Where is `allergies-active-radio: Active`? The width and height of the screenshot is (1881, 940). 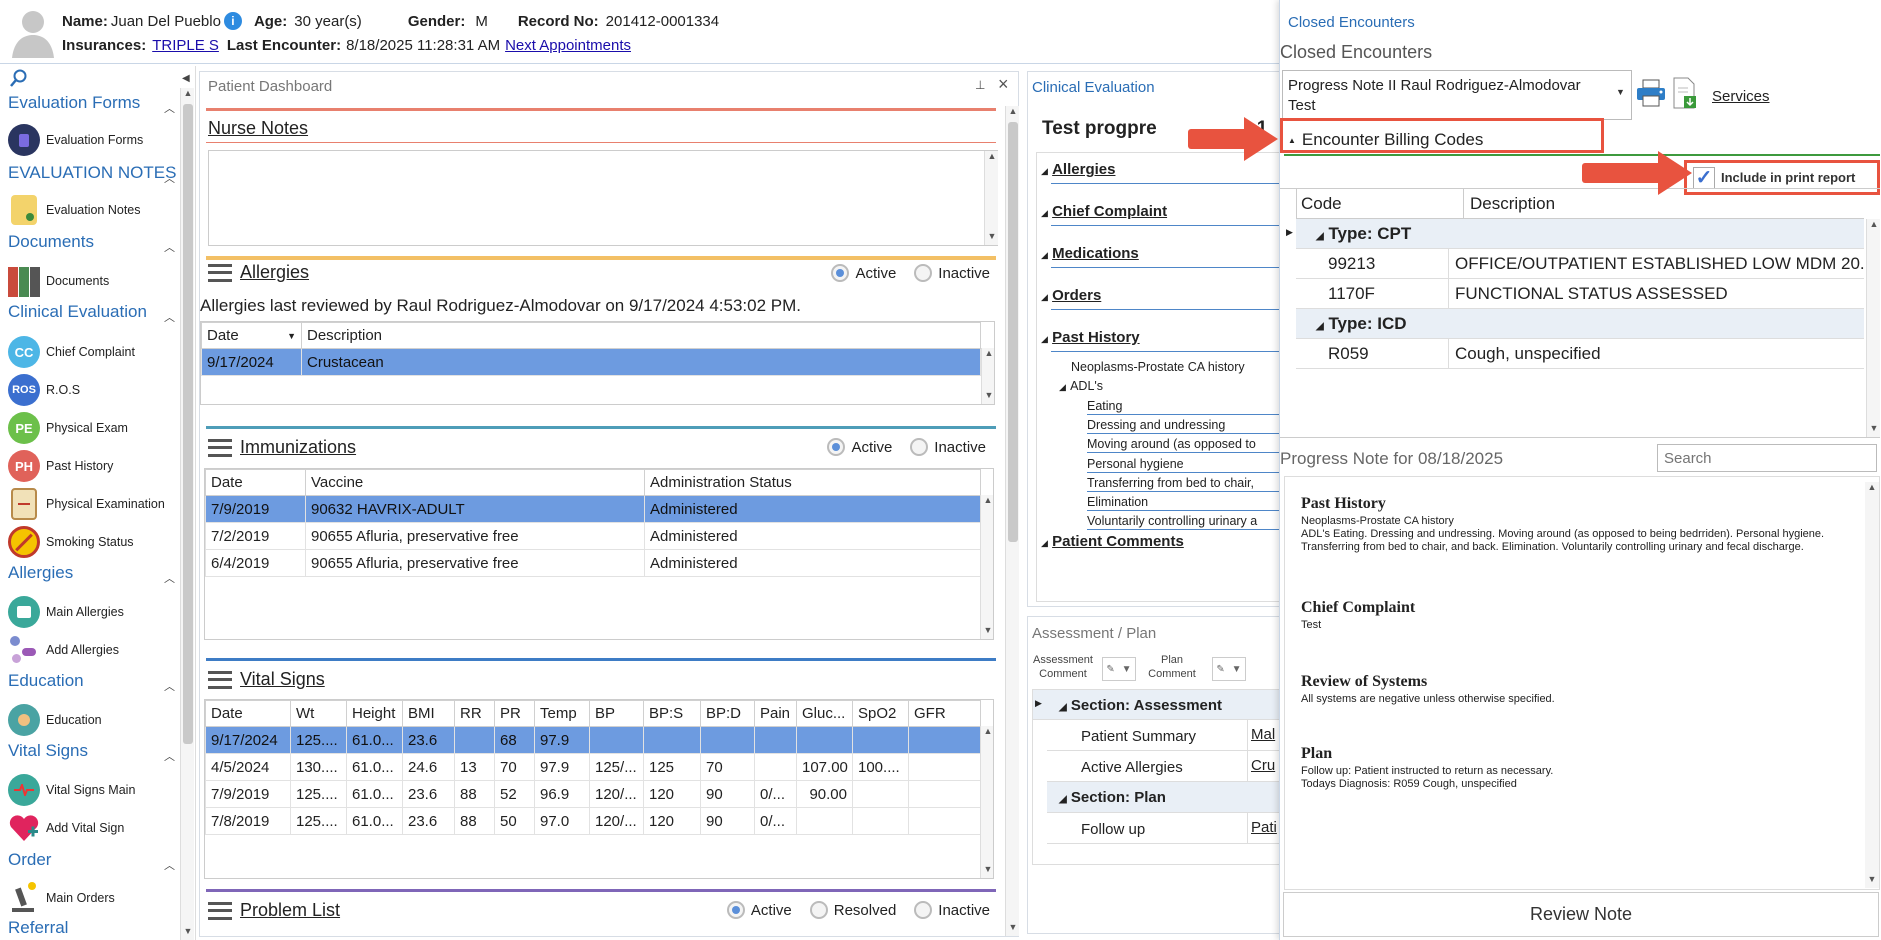 allergies-active-radio: Active is located at coordinates (863, 273).